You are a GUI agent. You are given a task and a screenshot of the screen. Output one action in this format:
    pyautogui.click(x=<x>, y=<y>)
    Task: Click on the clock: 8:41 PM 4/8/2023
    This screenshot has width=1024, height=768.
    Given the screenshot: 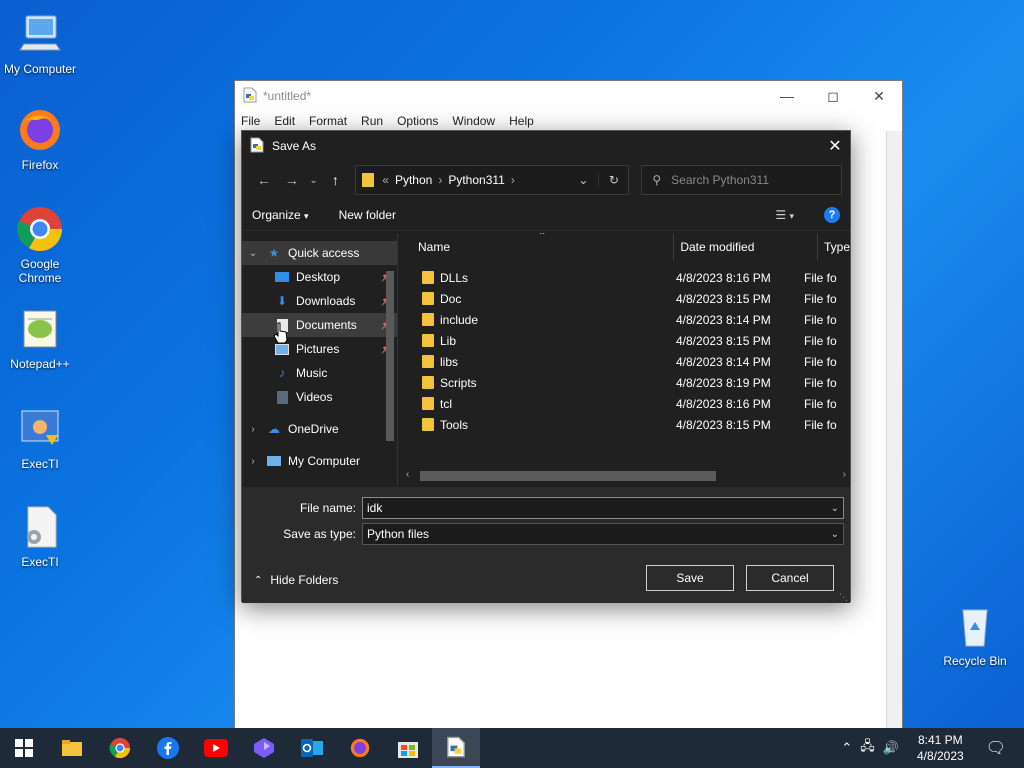 What is the action you would take?
    pyautogui.click(x=940, y=748)
    